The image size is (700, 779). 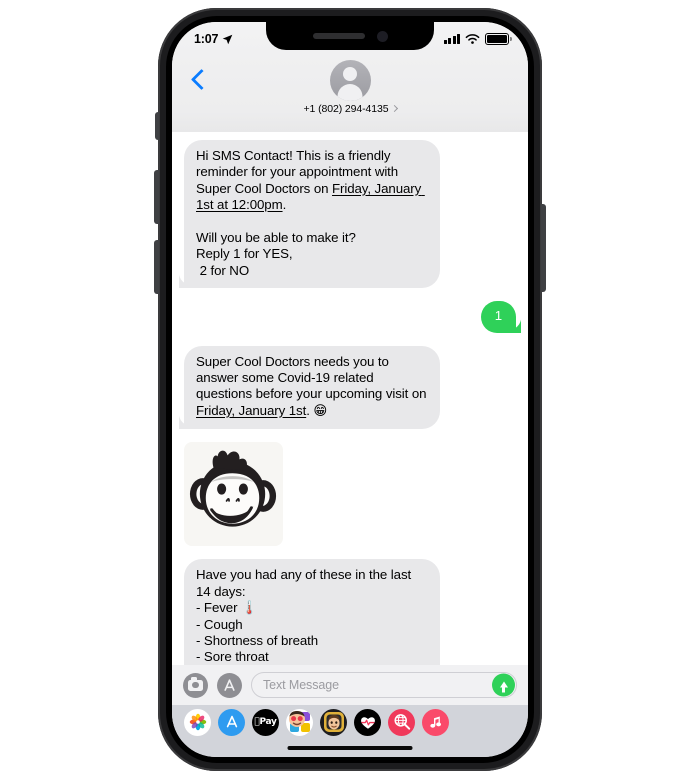 What do you see at coordinates (157, 126) in the screenshot?
I see `silent-switch-button` at bounding box center [157, 126].